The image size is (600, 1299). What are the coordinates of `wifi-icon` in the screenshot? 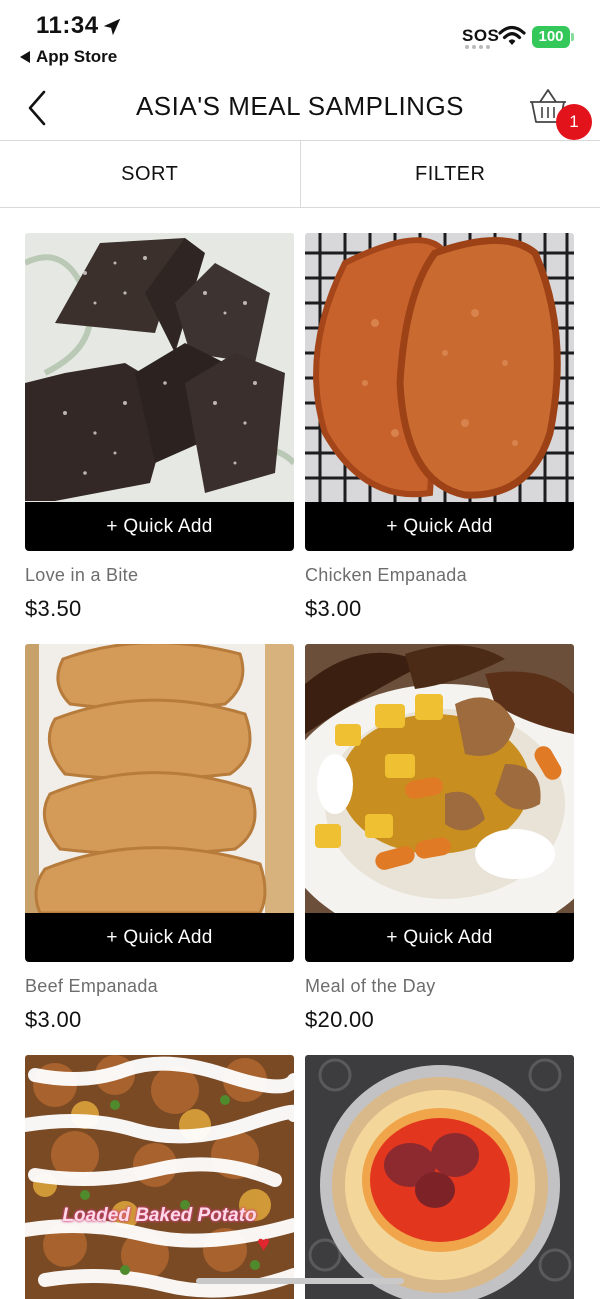 It's located at (512, 35).